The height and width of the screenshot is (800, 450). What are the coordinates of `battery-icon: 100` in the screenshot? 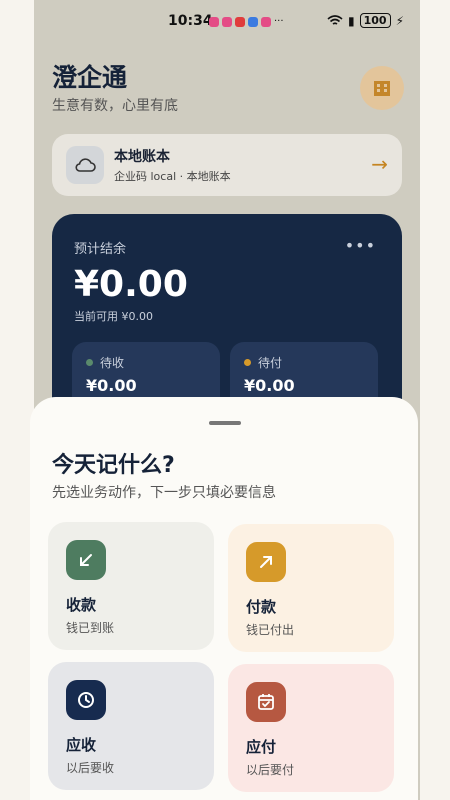 It's located at (375, 20).